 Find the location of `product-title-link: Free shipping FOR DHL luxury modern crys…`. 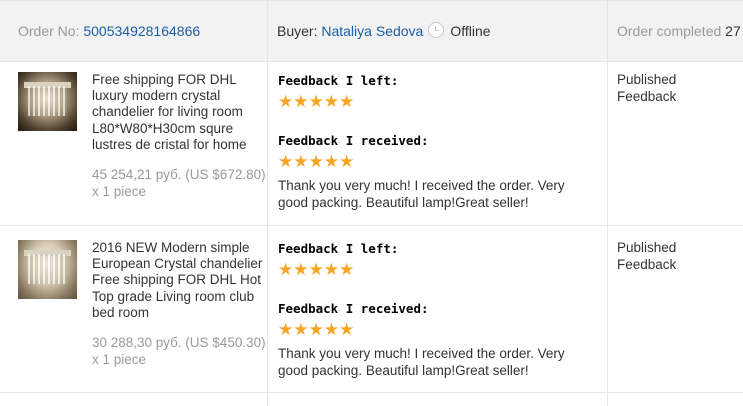

product-title-link: Free shipping FOR DHL luxury modern crys… is located at coordinates (179, 112).